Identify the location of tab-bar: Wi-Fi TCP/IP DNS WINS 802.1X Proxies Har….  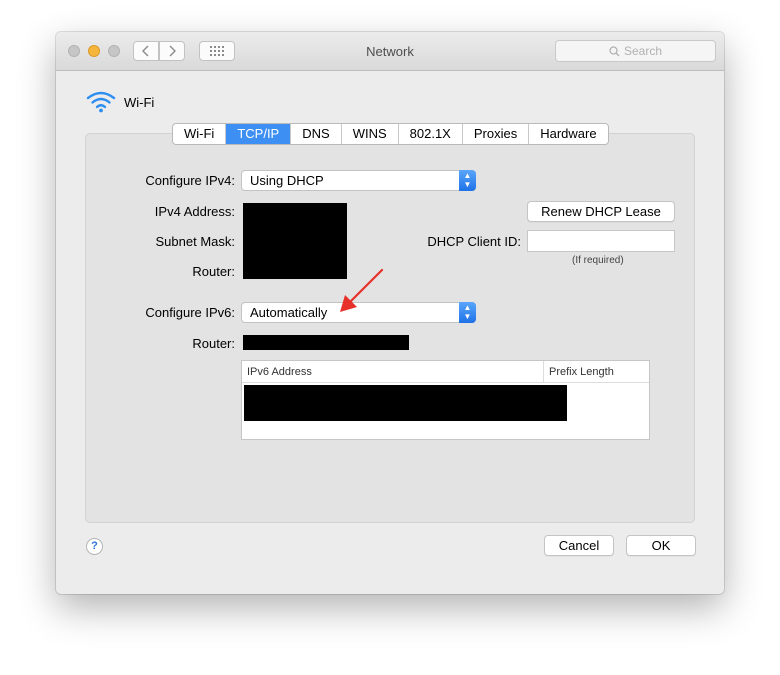
(390, 134).